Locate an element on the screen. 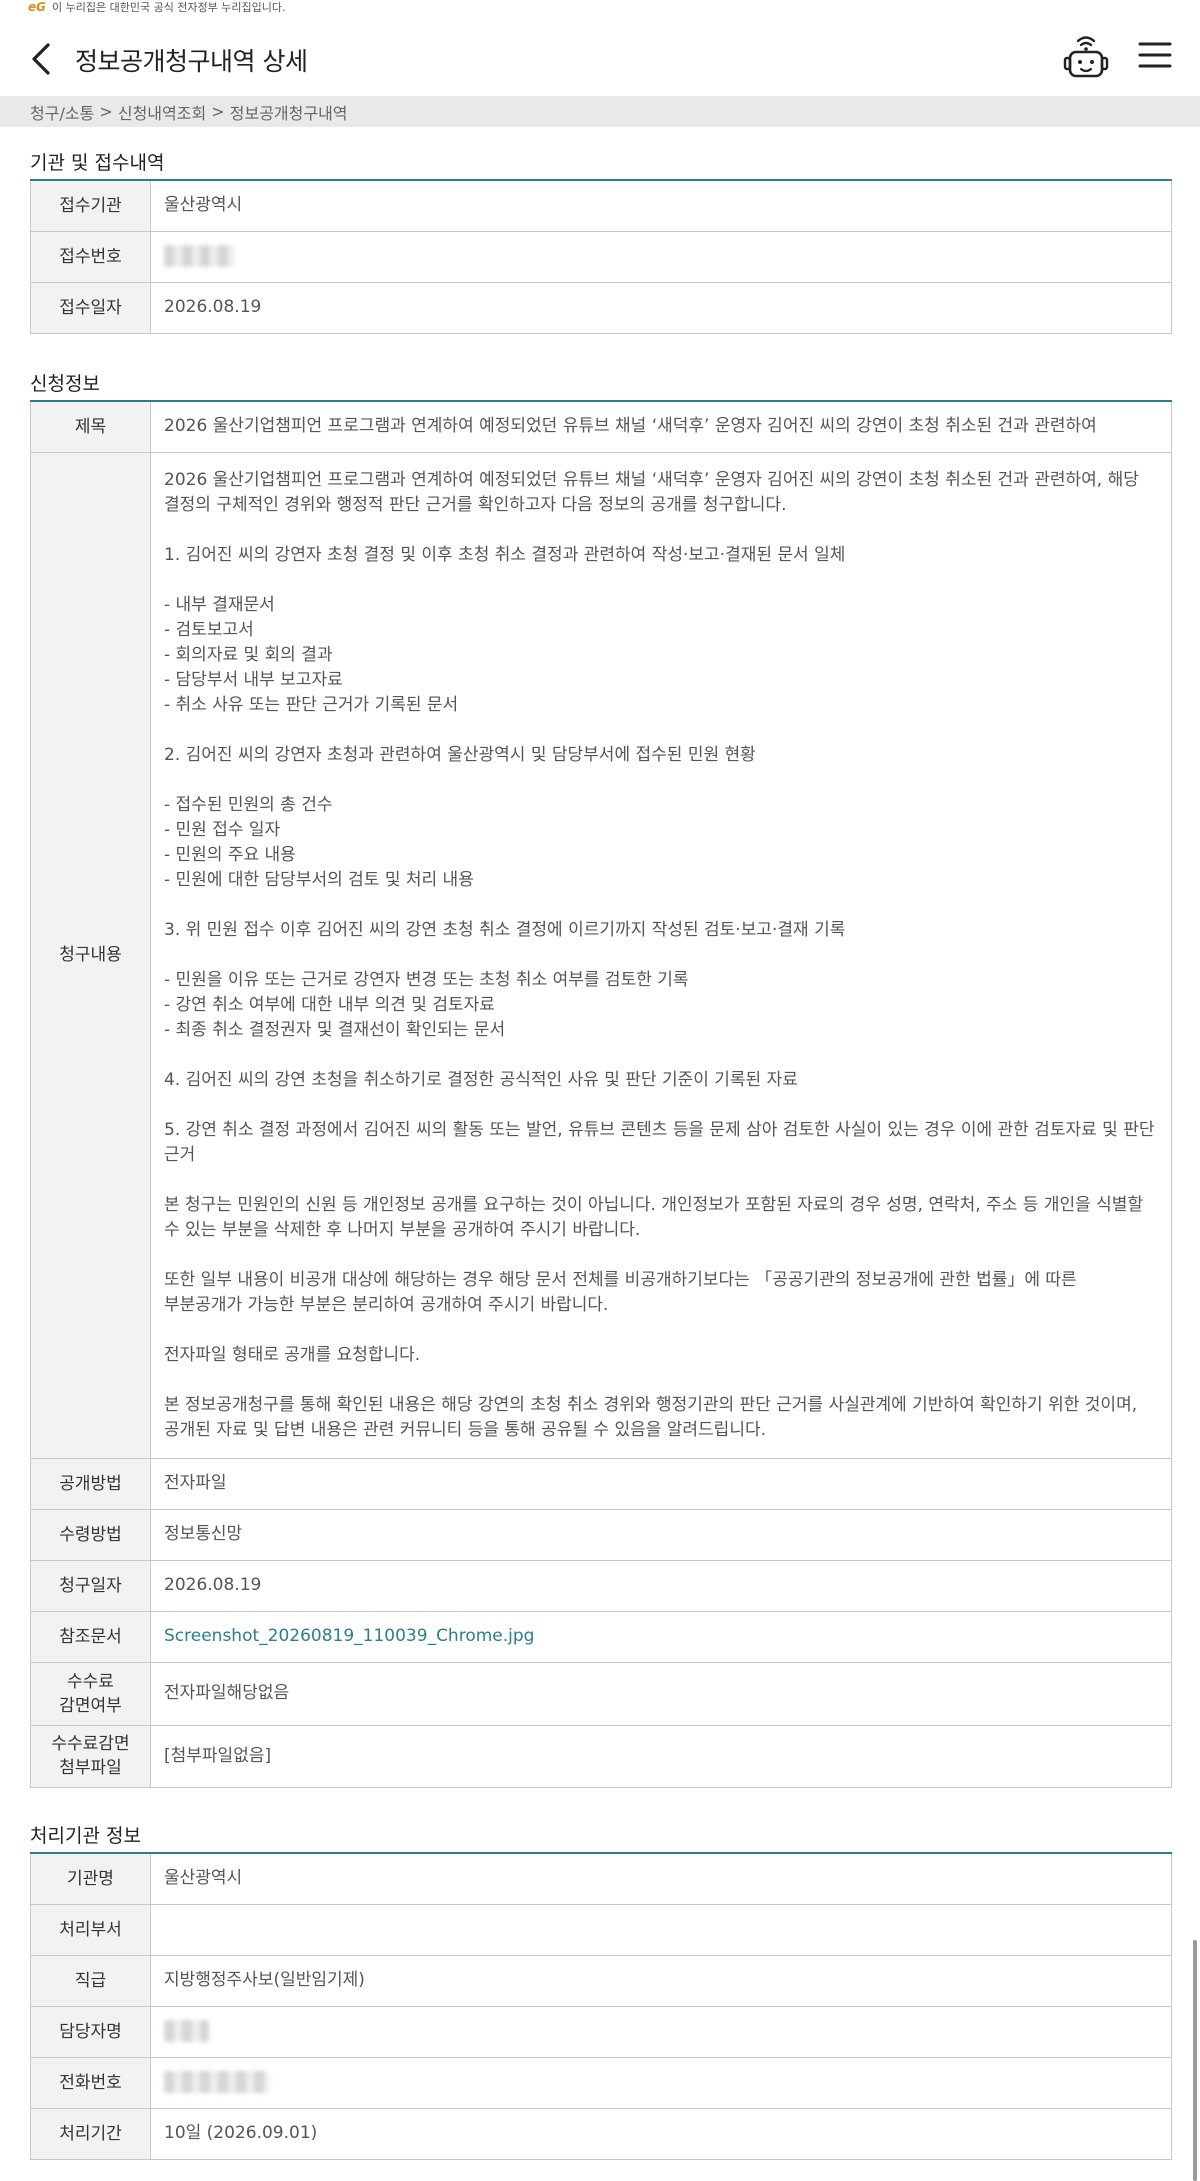 This screenshot has height=2181, width=1200. chevron-left-icon is located at coordinates (41, 59).